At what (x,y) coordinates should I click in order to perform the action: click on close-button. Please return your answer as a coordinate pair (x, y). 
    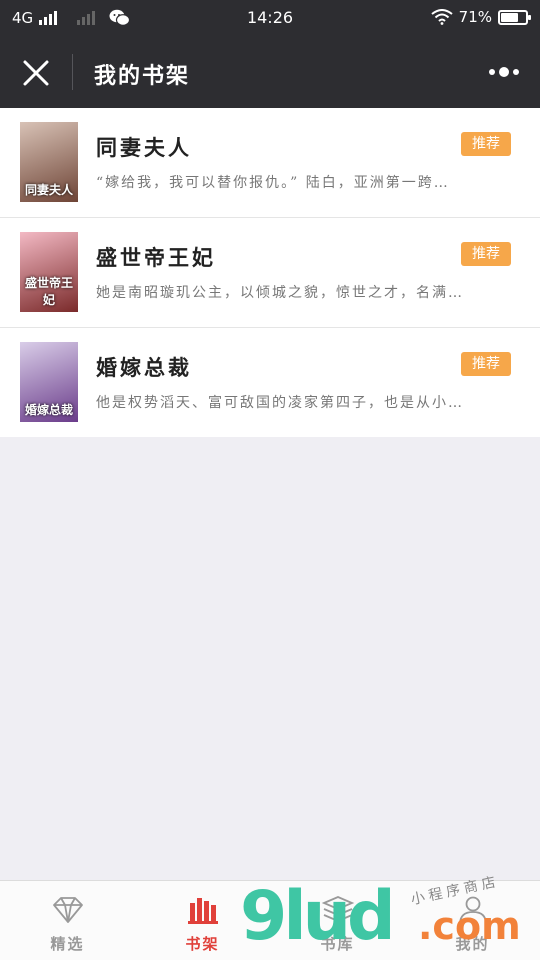
    Looking at the image, I should click on (36, 73).